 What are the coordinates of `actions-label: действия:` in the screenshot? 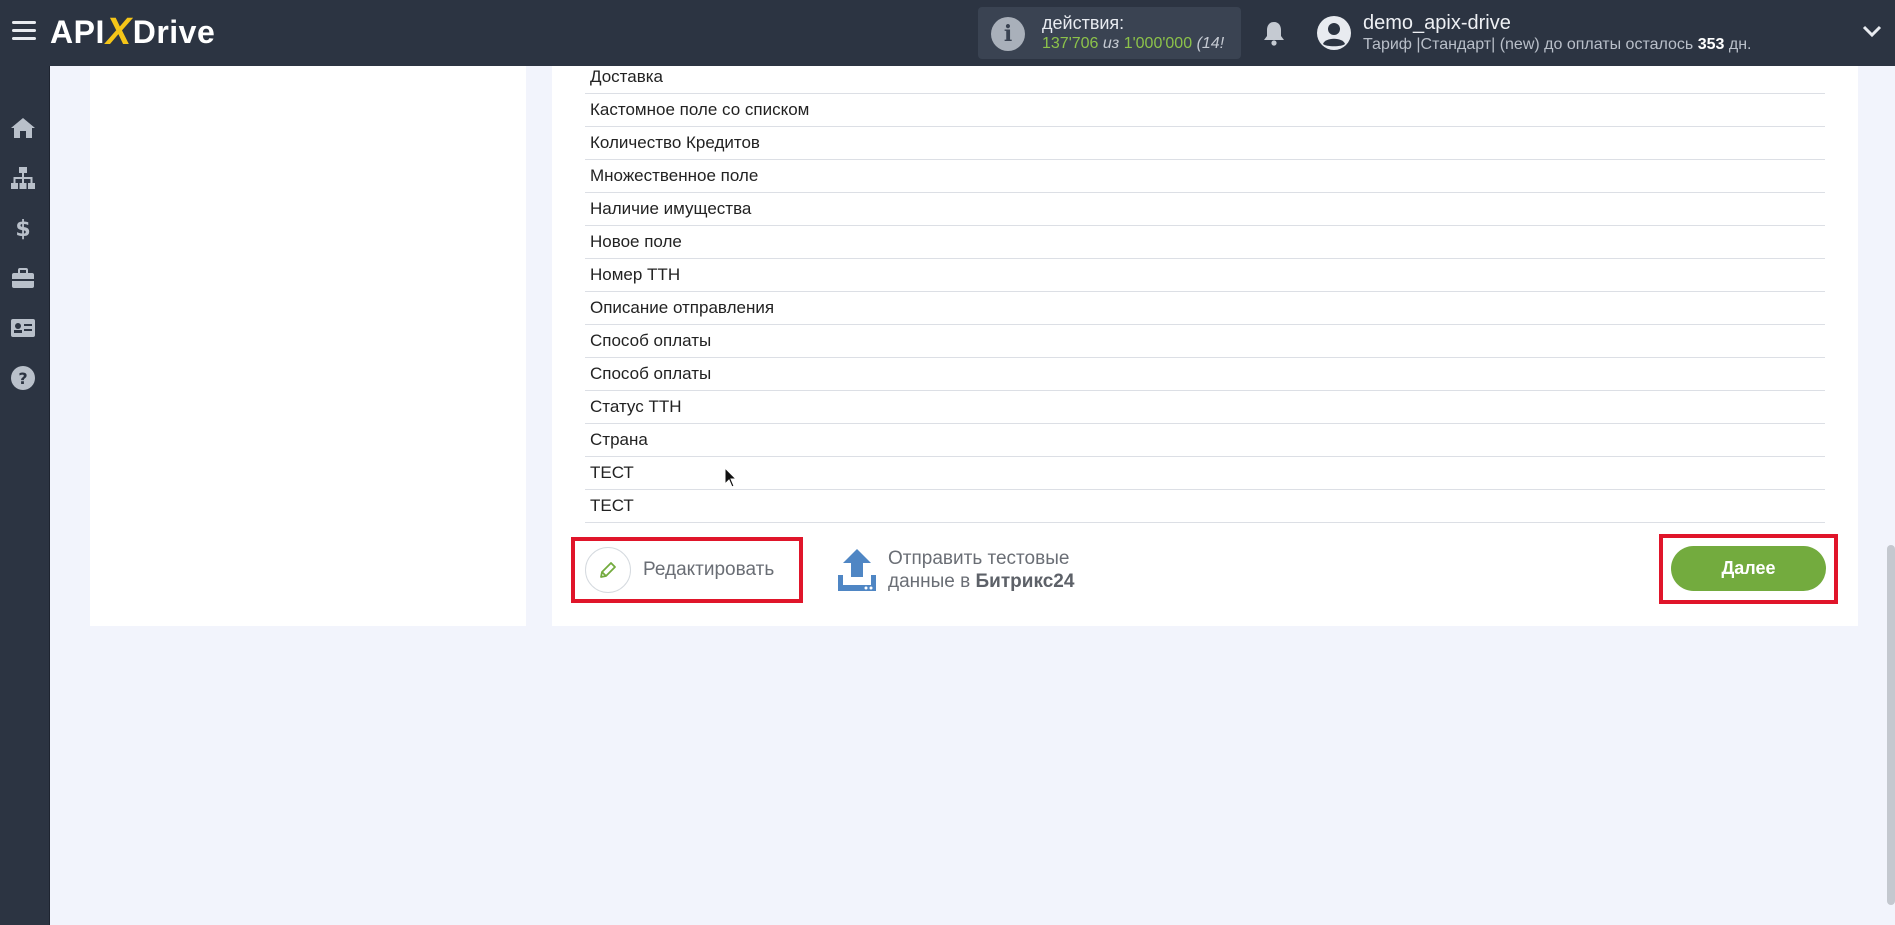 It's located at (1083, 23).